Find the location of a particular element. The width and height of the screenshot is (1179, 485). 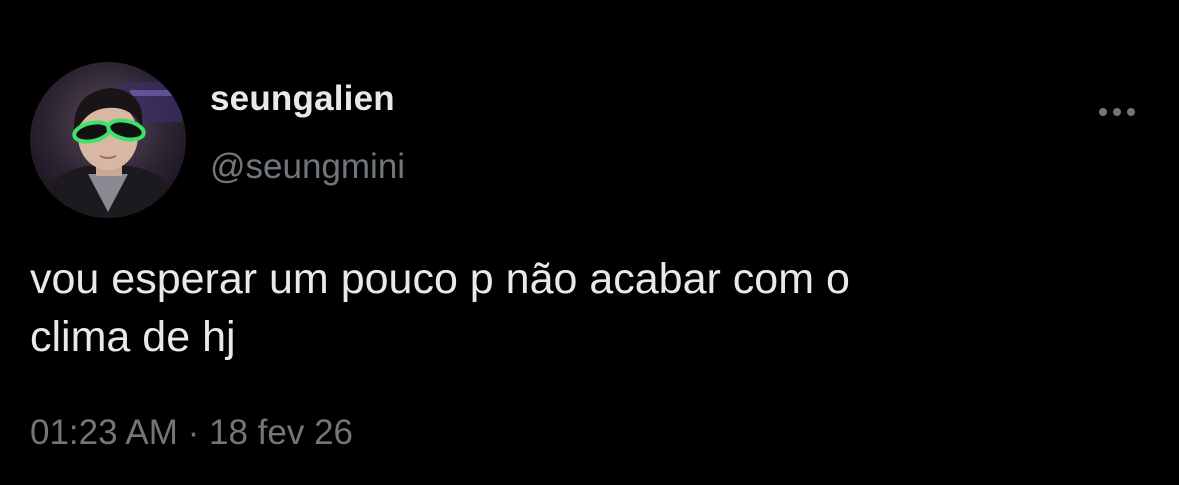

avatar is located at coordinates (108, 140).